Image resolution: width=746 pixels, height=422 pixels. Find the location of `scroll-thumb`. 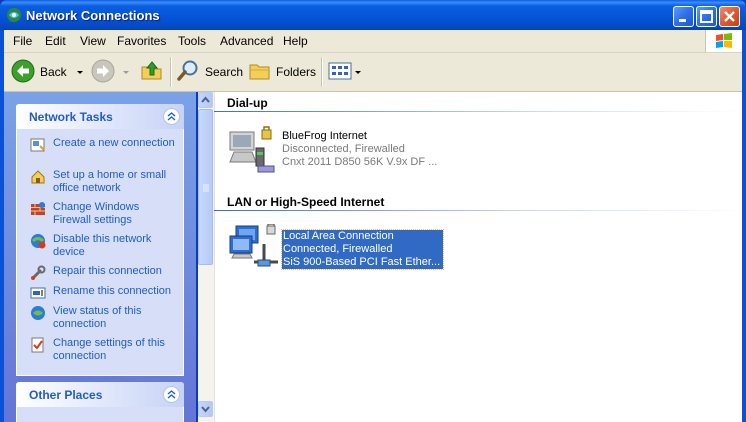

scroll-thumb is located at coordinates (205, 187).